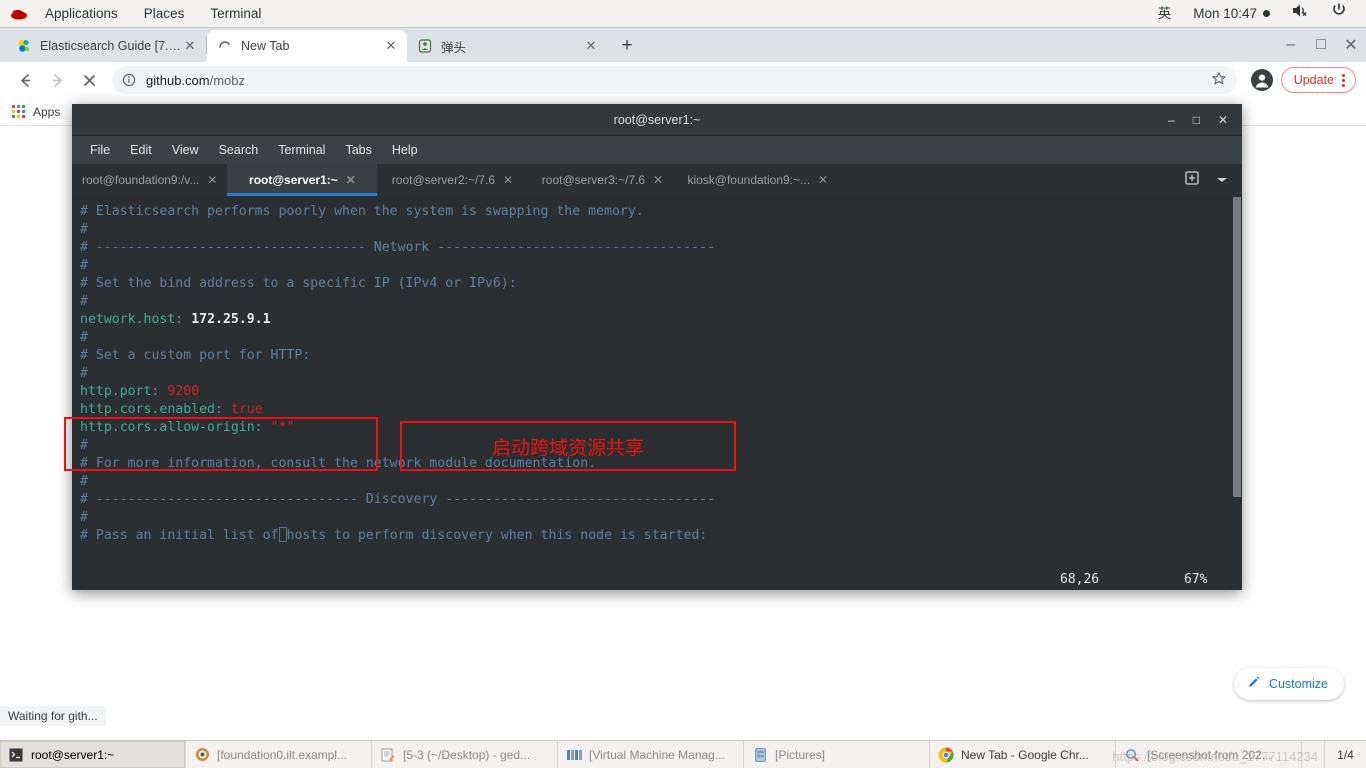 The width and height of the screenshot is (1366, 768). Describe the element at coordinates (1171, 120) in the screenshot. I see `terminal-minimize-button: –` at that location.